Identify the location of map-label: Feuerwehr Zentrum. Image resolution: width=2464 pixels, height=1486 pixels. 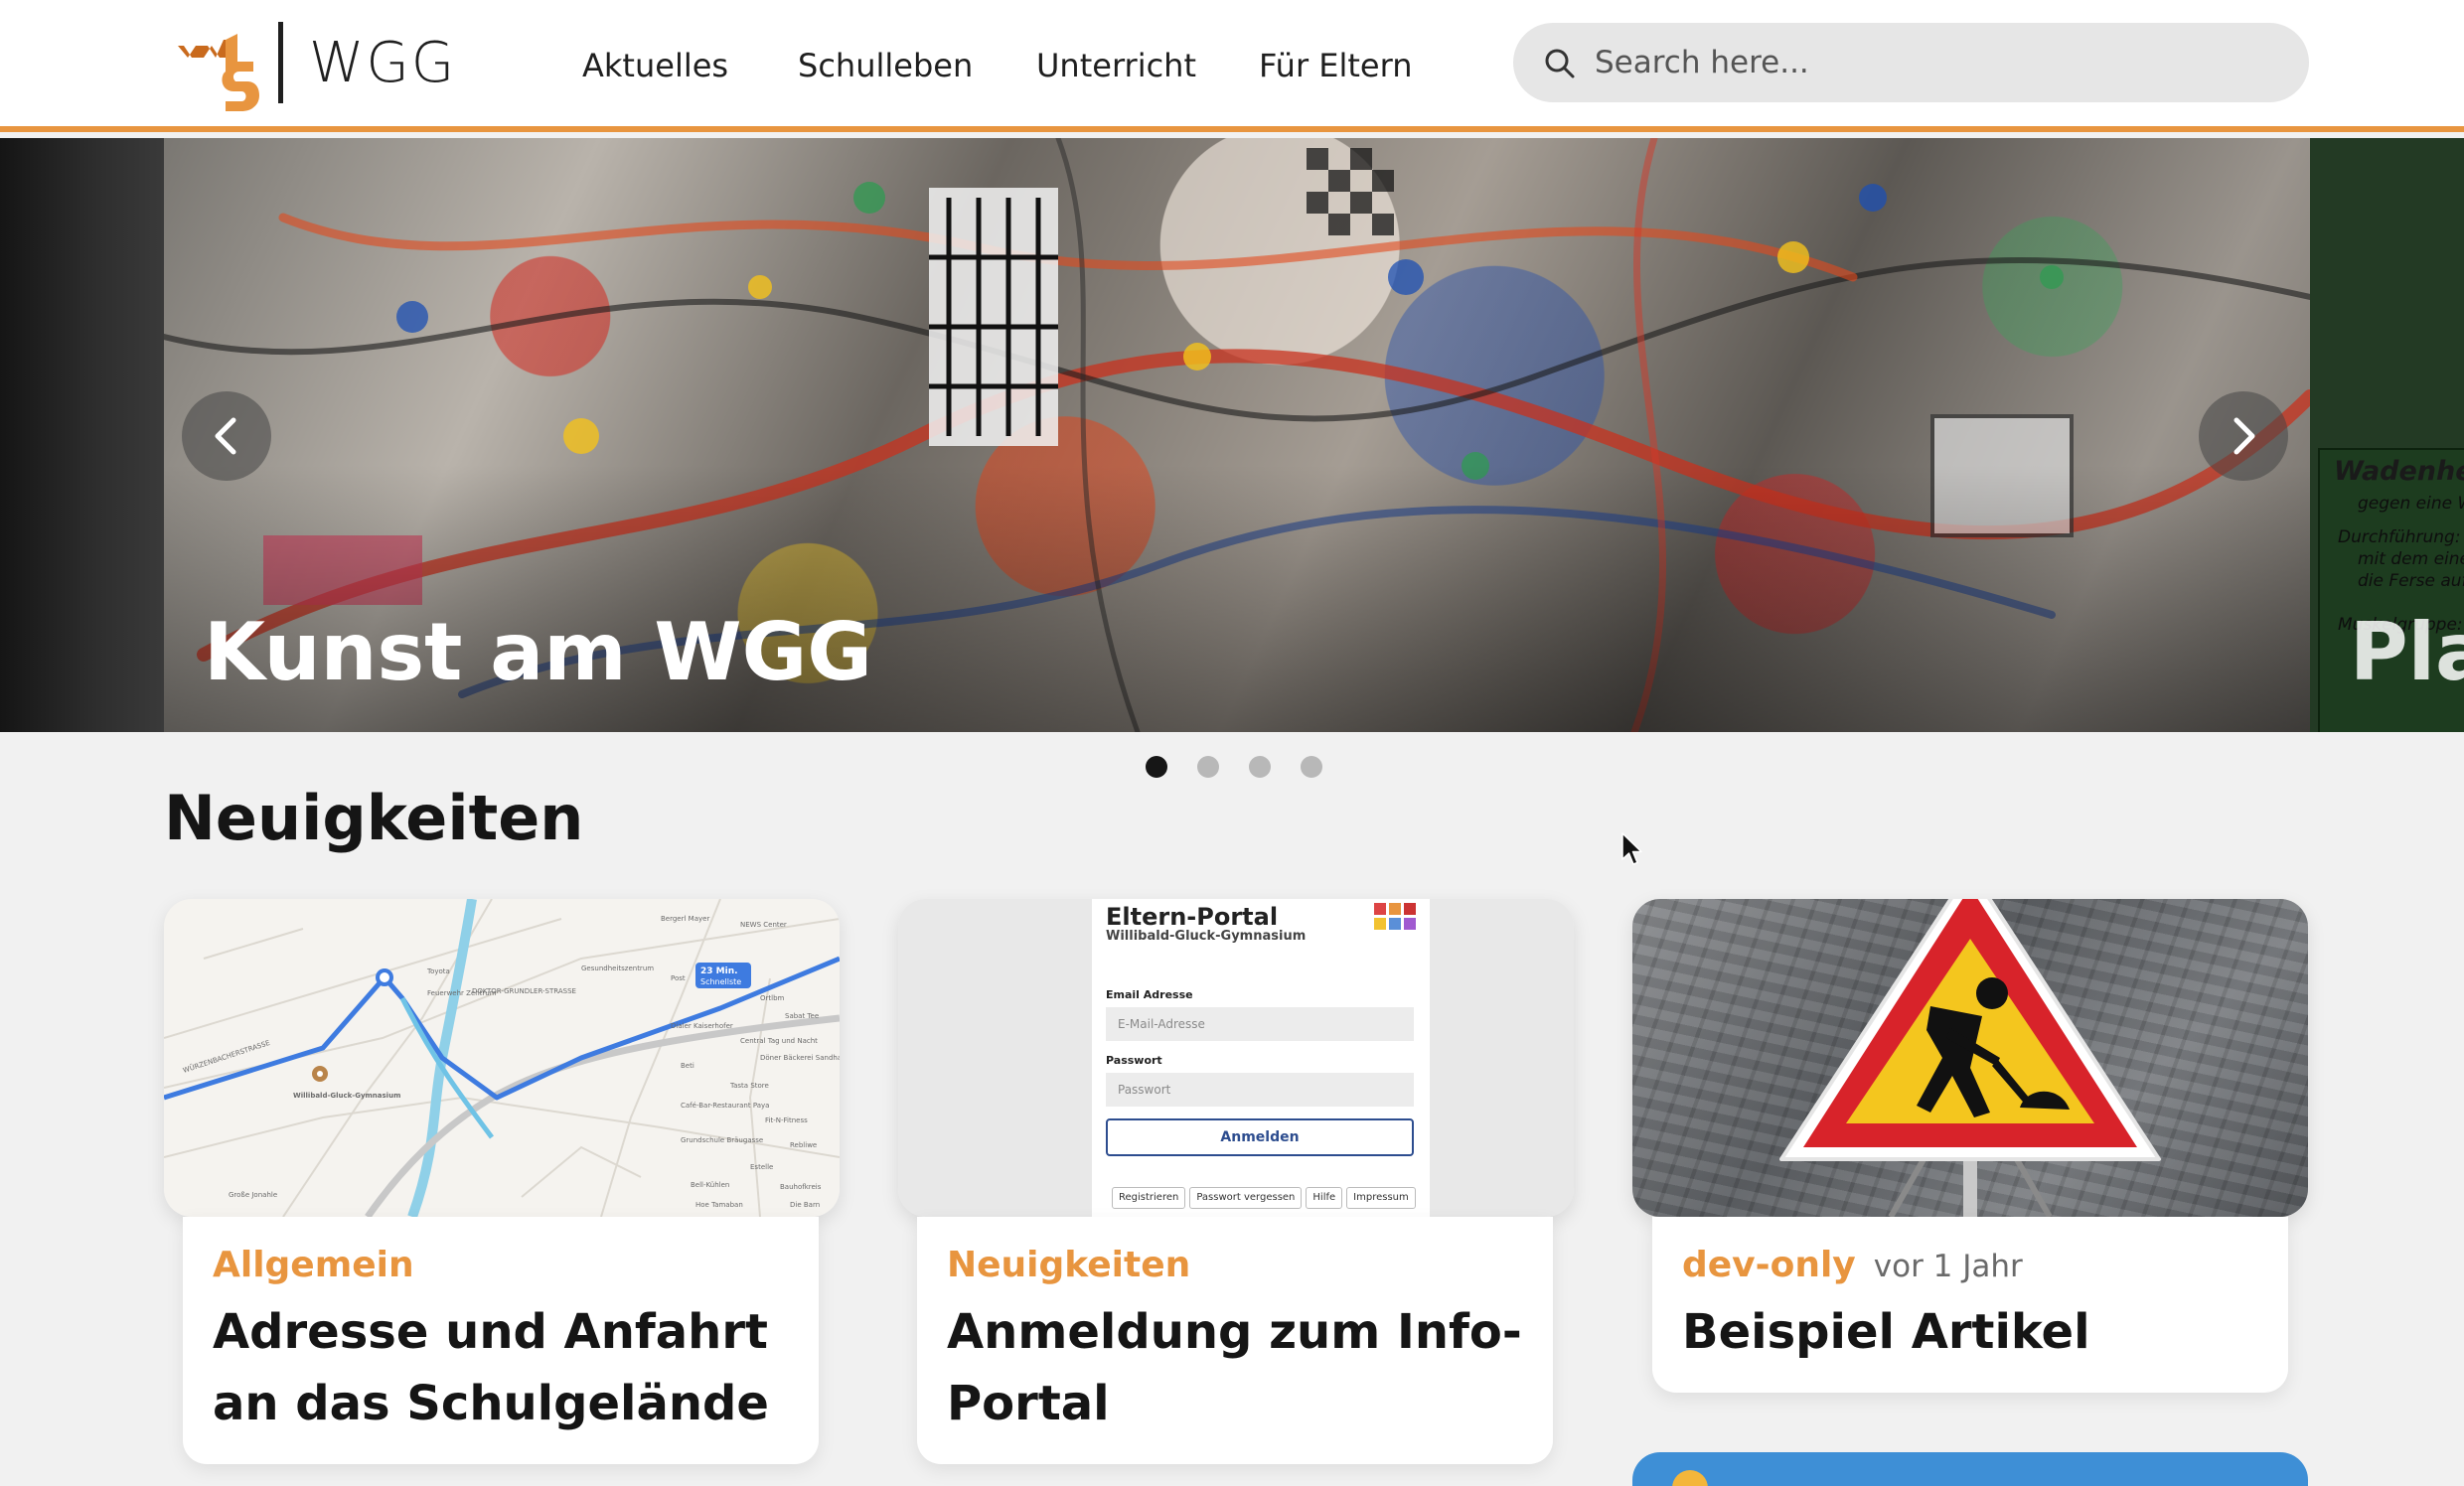
(462, 993).